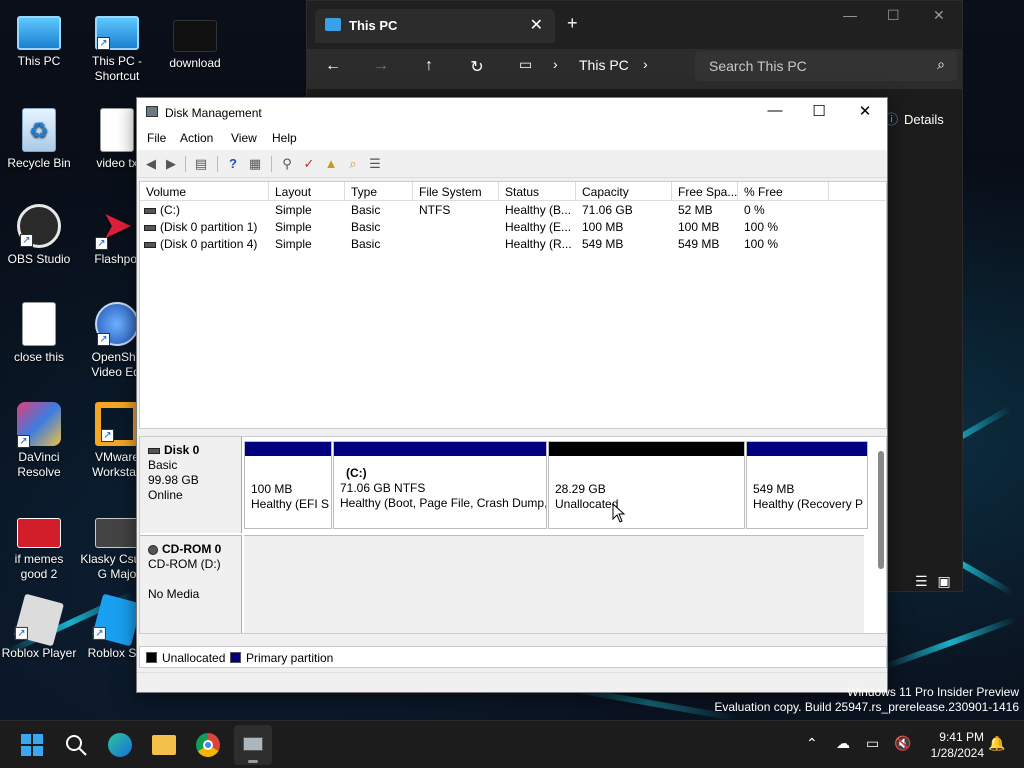  I want to click on connect-icon: ⚲, so click(287, 164).